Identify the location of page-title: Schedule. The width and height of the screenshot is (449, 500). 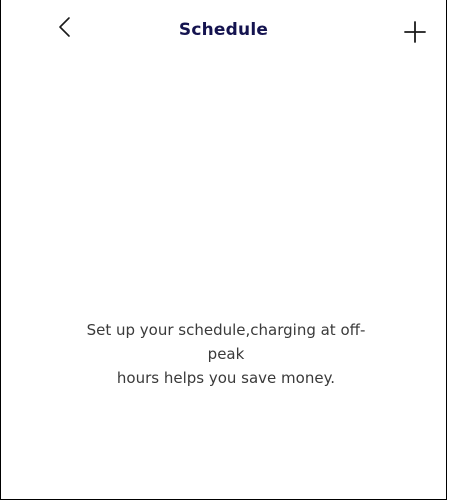
(223, 30).